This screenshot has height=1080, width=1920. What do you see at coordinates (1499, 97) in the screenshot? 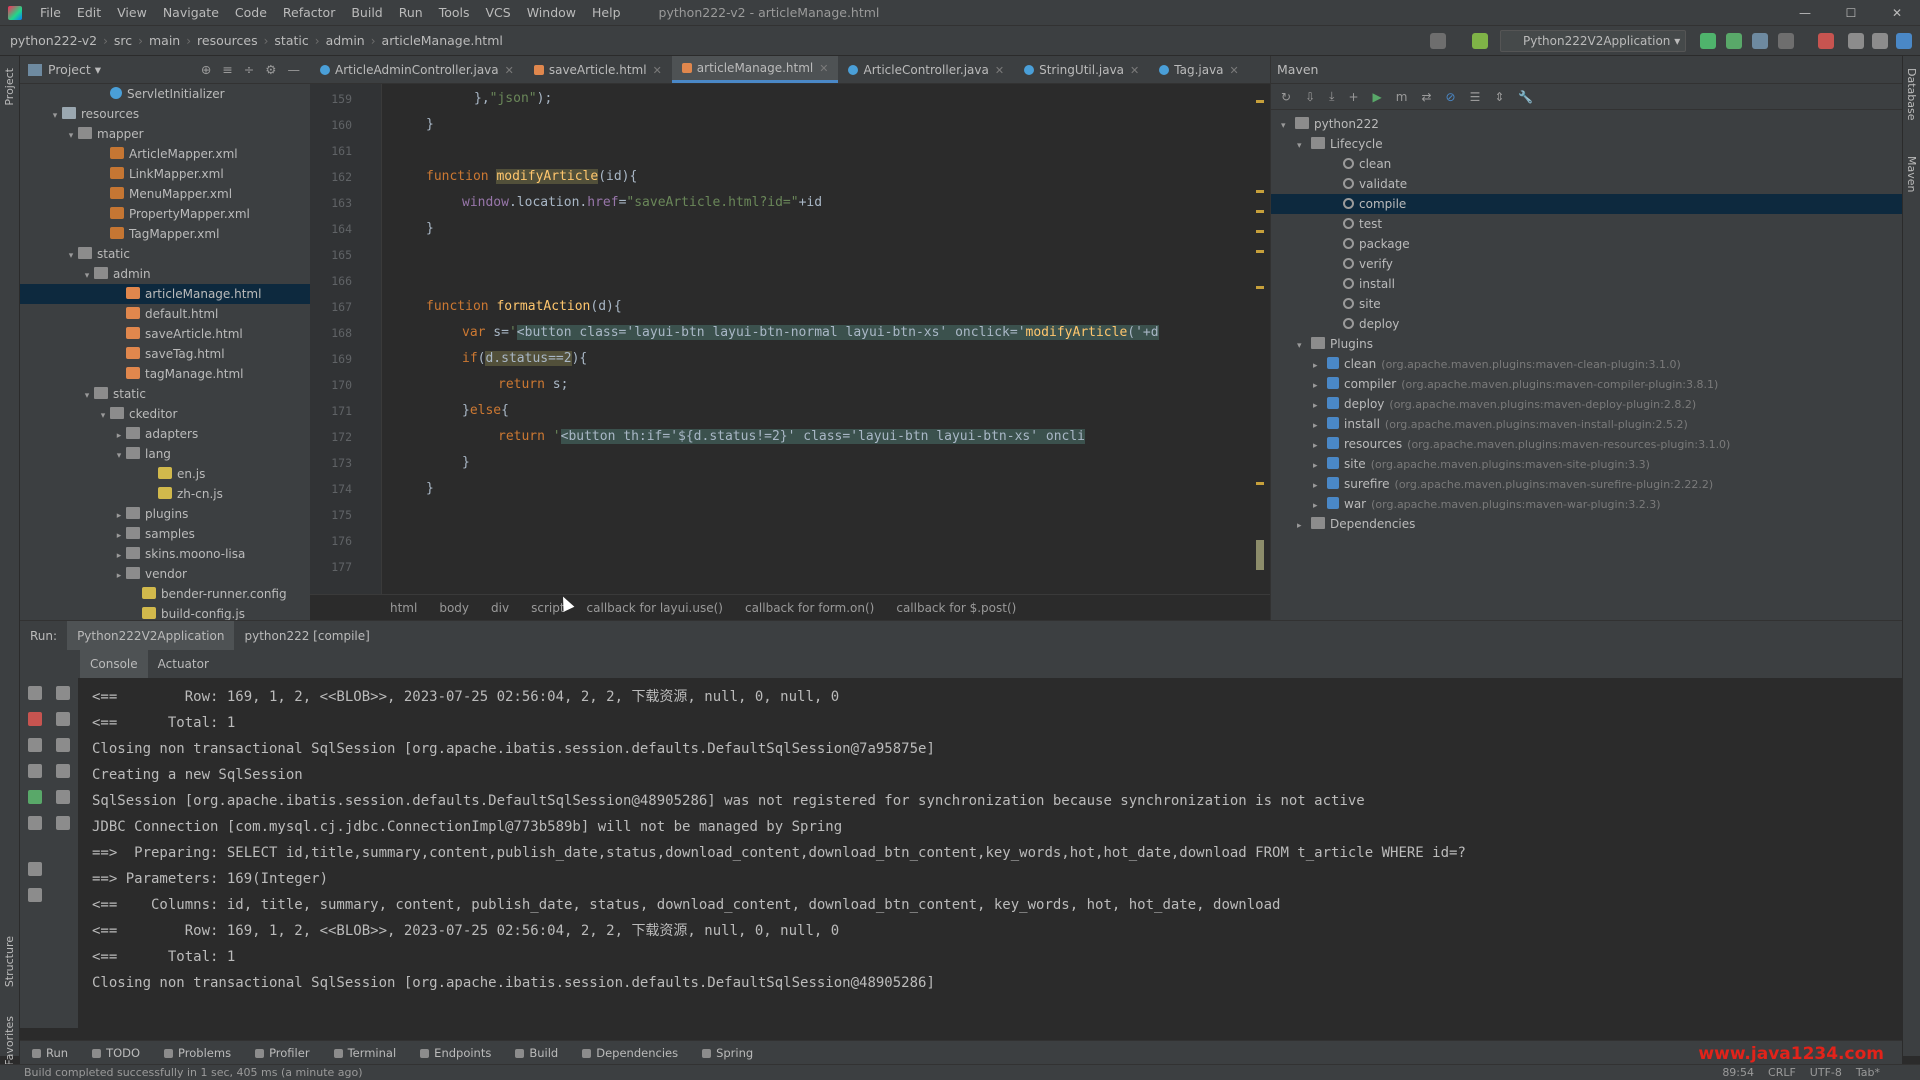
I see `collapse-icon: ⇕` at bounding box center [1499, 97].